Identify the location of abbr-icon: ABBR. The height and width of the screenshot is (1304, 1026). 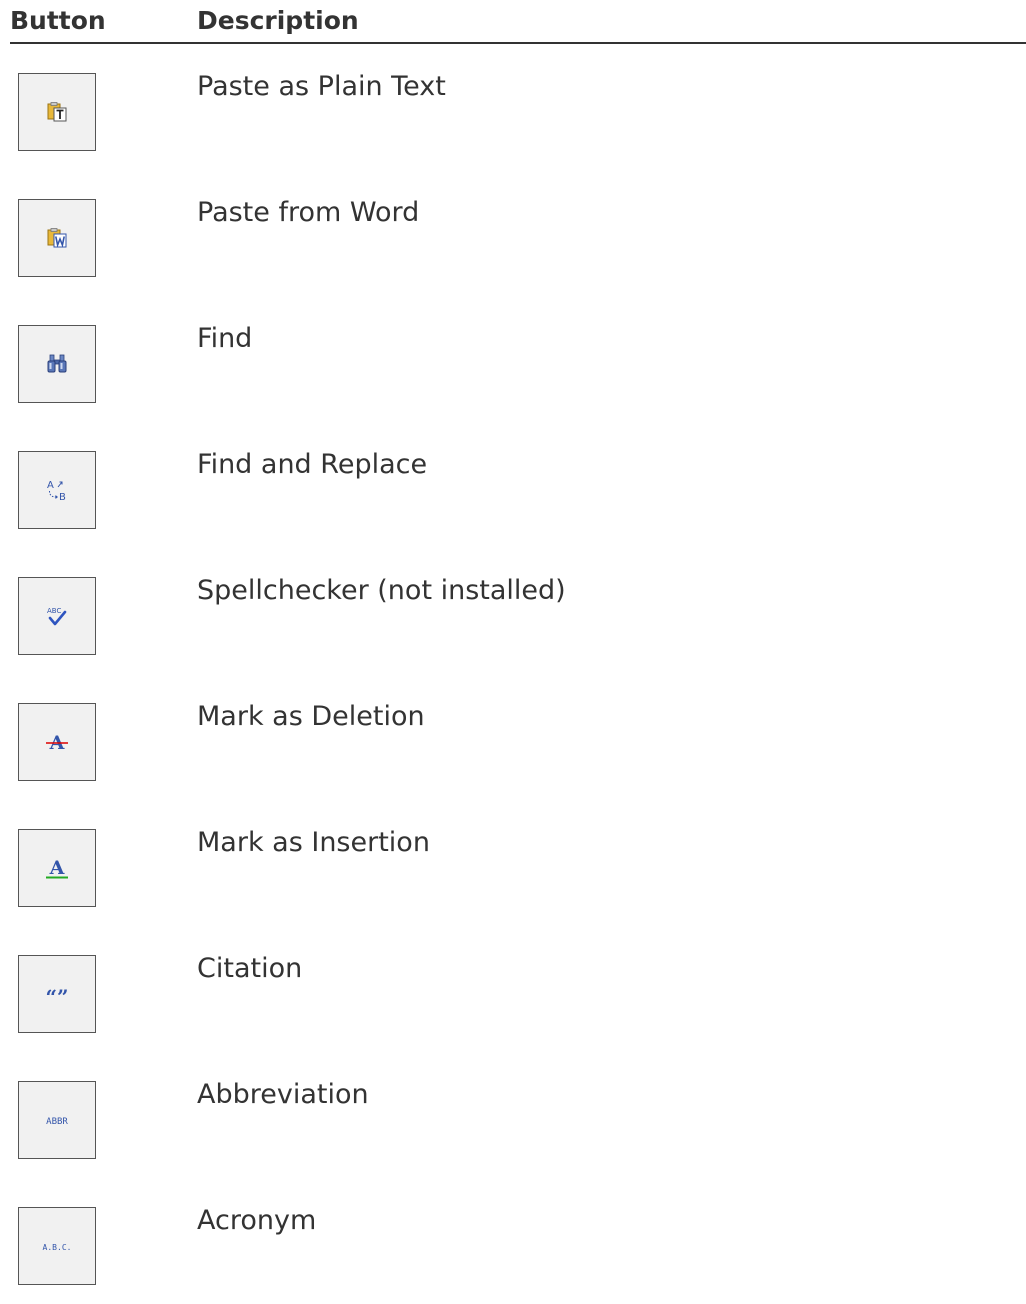
(57, 1122).